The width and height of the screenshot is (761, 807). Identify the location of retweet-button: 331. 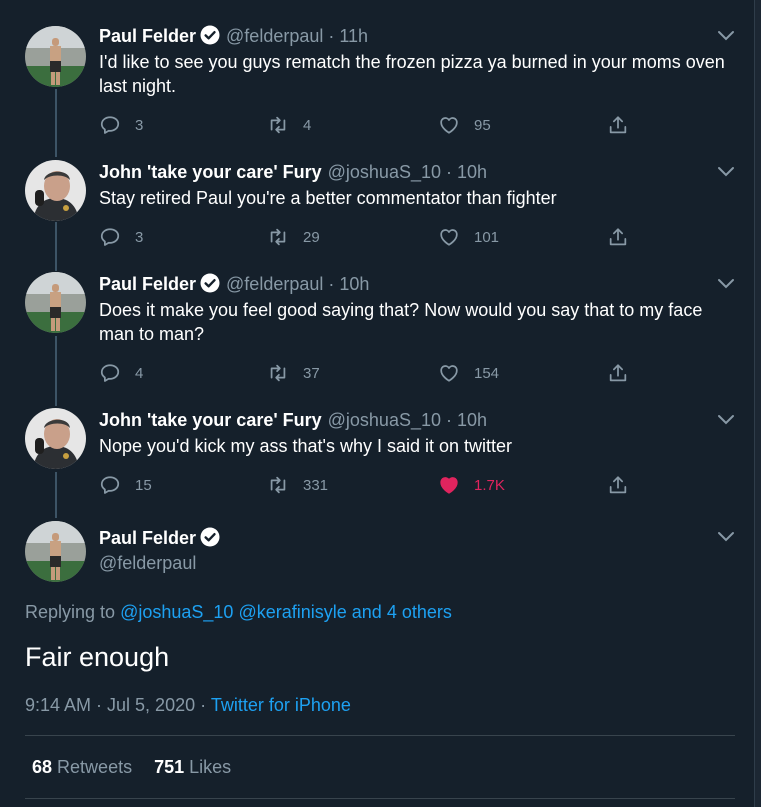
(297, 485).